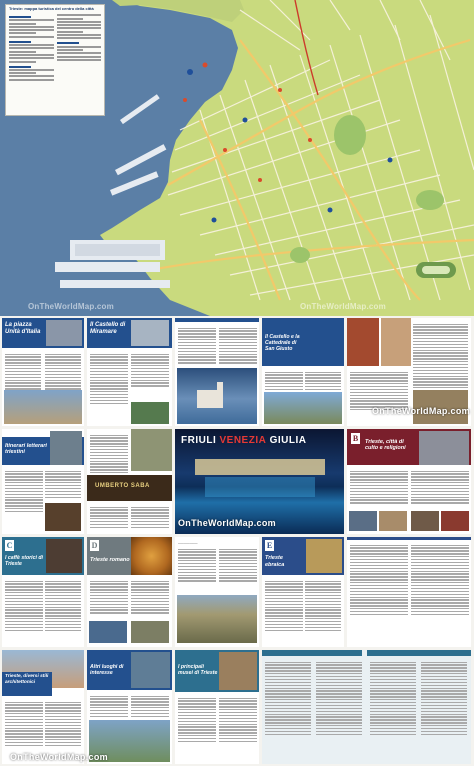 This screenshot has width=474, height=766. I want to click on panel-title-romano: Trieste romano, so click(110, 560).